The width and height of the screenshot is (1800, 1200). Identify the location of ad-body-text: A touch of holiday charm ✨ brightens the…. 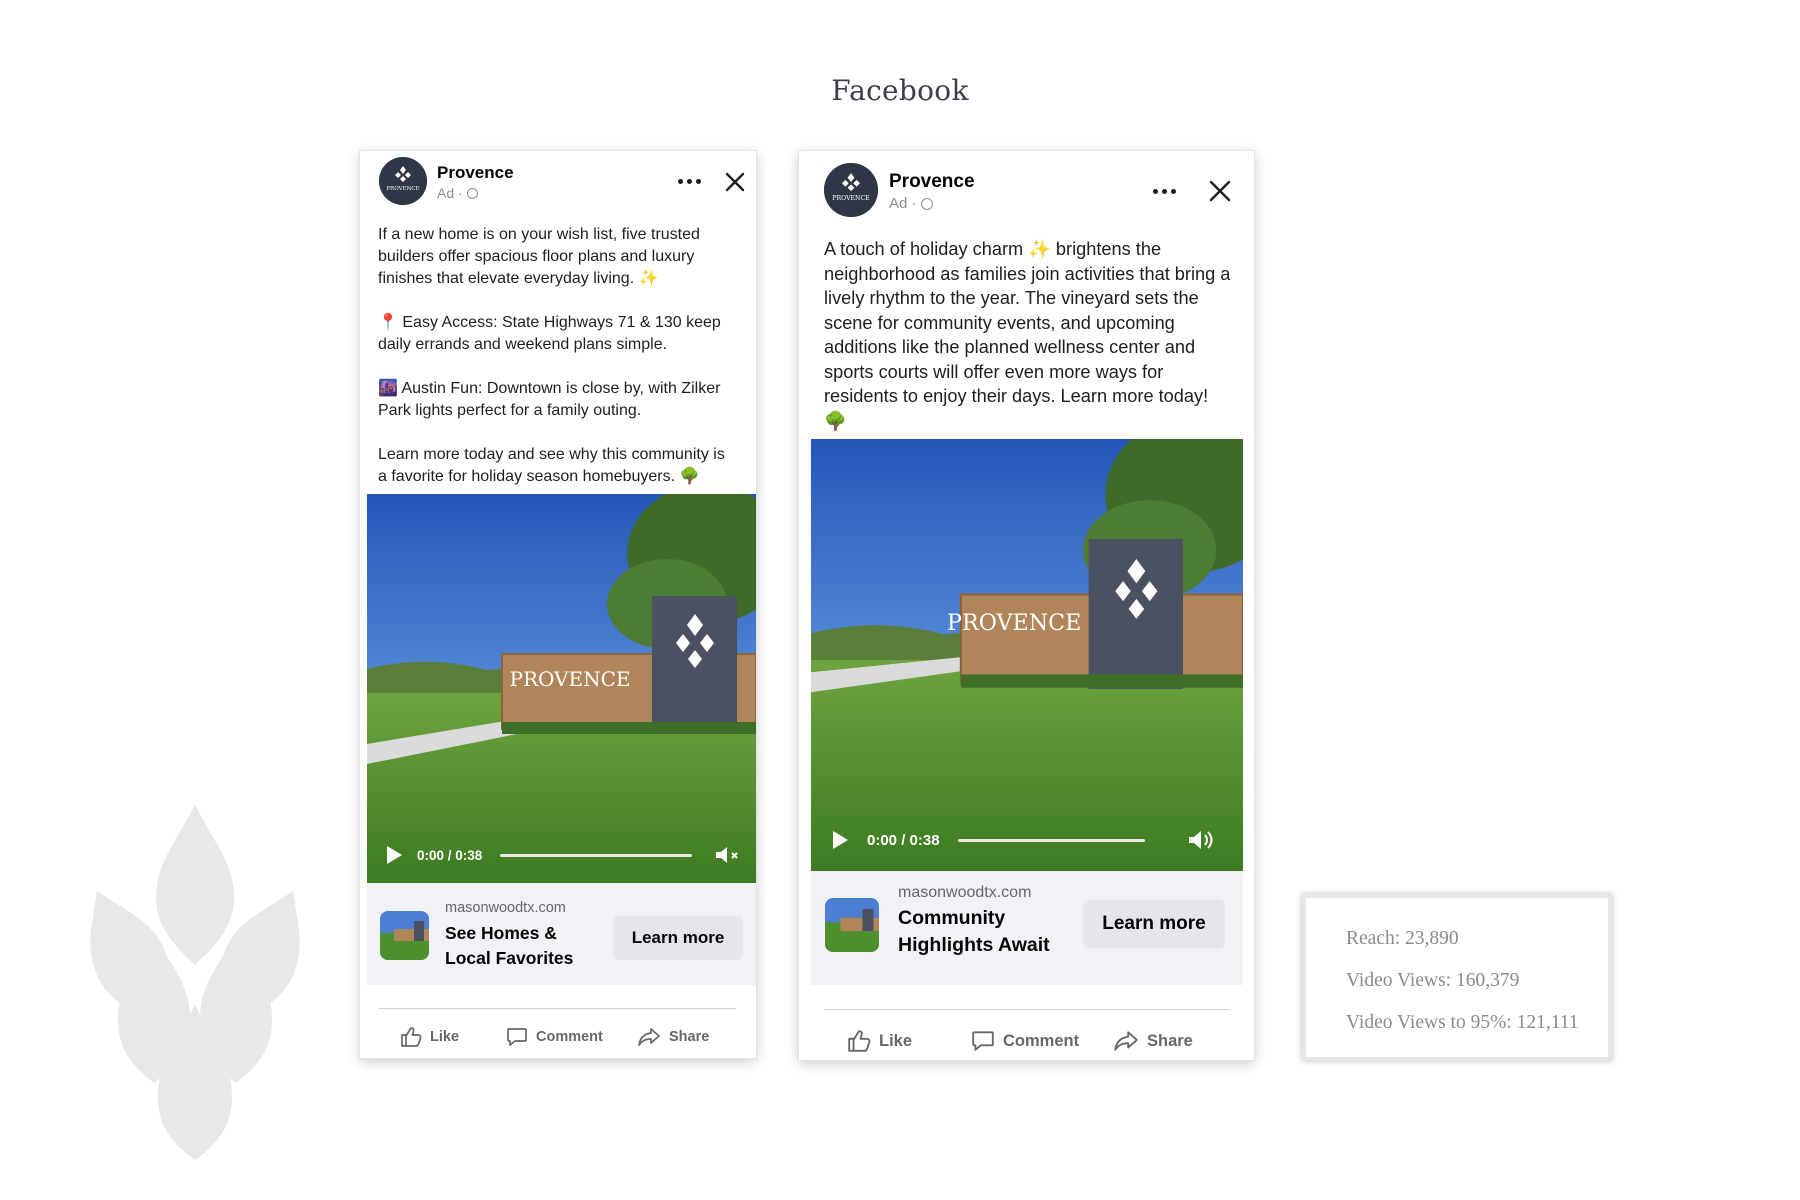
(1030, 335).